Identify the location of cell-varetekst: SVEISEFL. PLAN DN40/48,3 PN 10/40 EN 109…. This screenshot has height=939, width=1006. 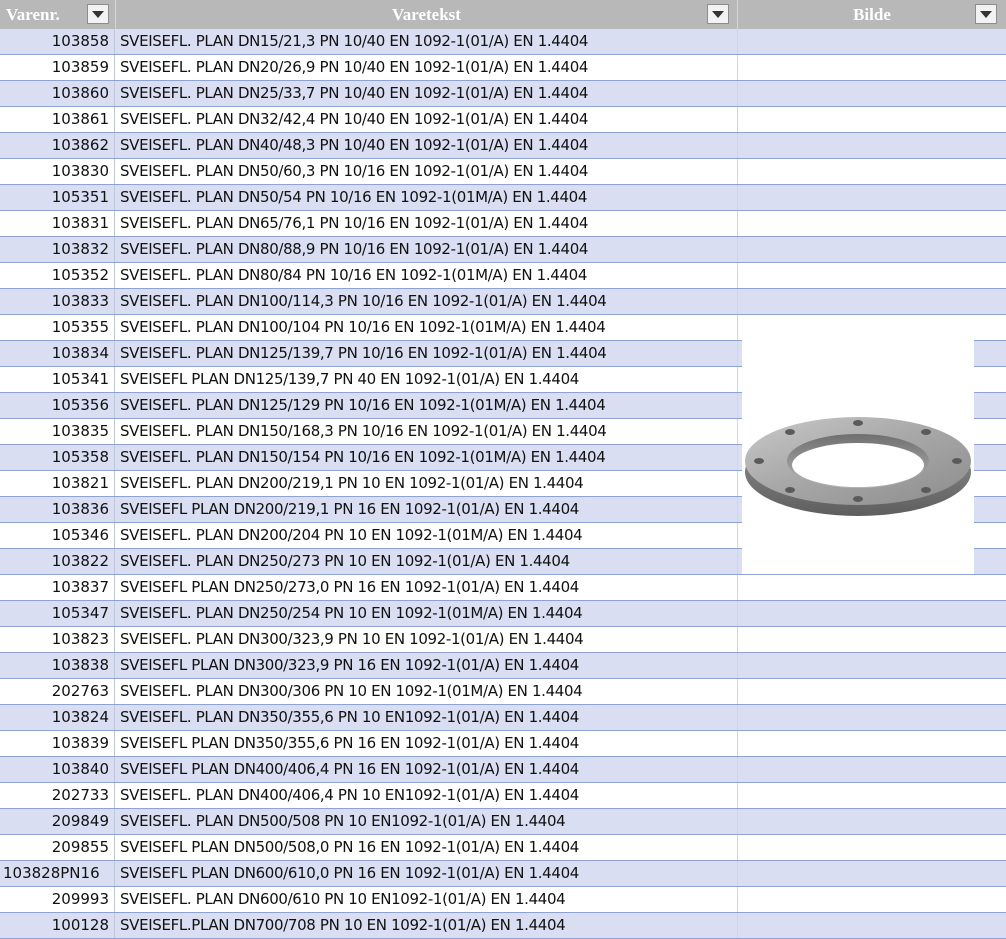
(354, 145).